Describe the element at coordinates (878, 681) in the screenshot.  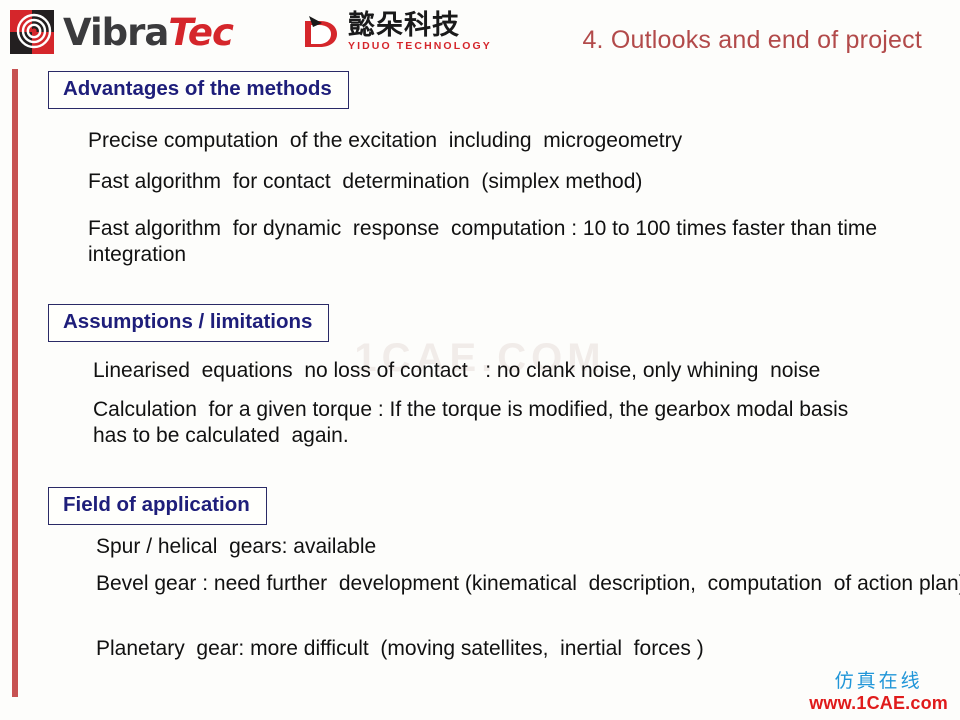
I see `corner-watermark-chinese: 仿真在线` at that location.